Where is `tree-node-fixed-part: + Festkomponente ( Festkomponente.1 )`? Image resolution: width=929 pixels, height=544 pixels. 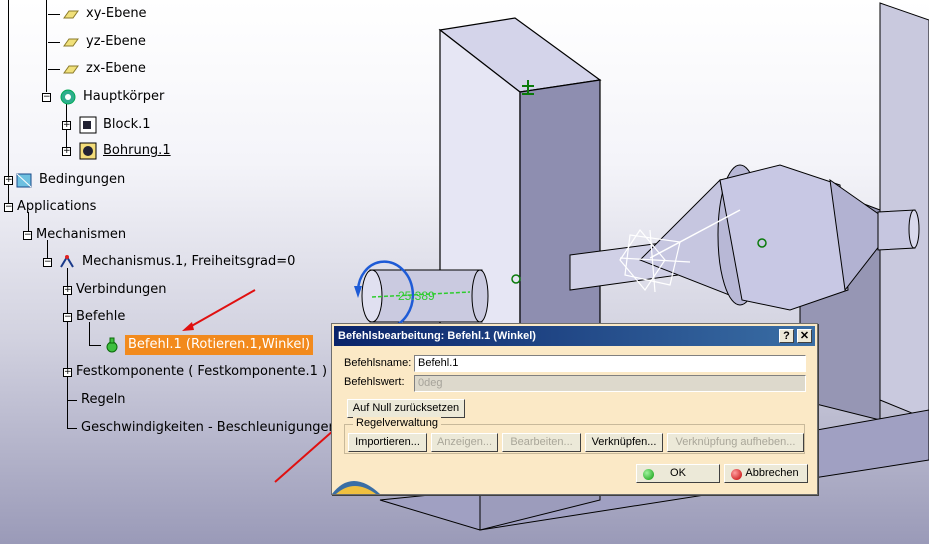
tree-node-fixed-part: + Festkomponente ( Festkomponente.1 ) is located at coordinates (196, 372).